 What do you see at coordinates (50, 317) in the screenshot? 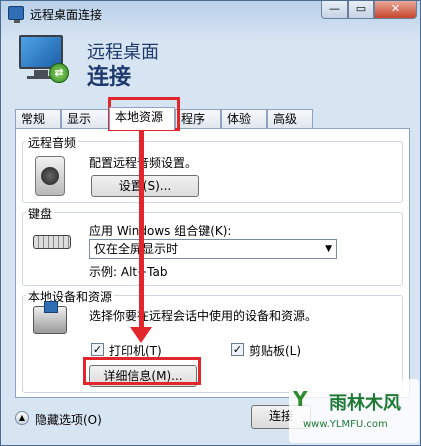
I see `devices-icon` at bounding box center [50, 317].